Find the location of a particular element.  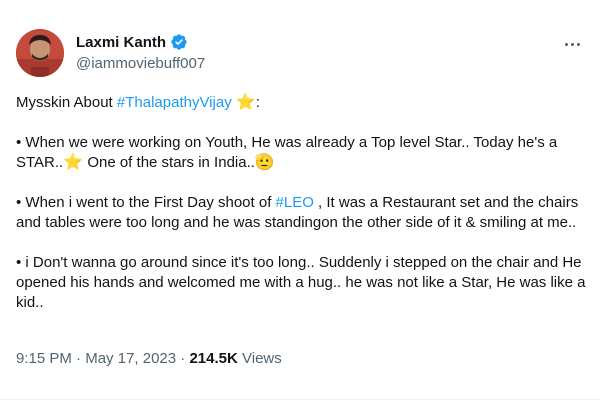

tweet-meta: 9:15 PM · May 17, 2023 · 214.5K Views is located at coordinates (149, 358).